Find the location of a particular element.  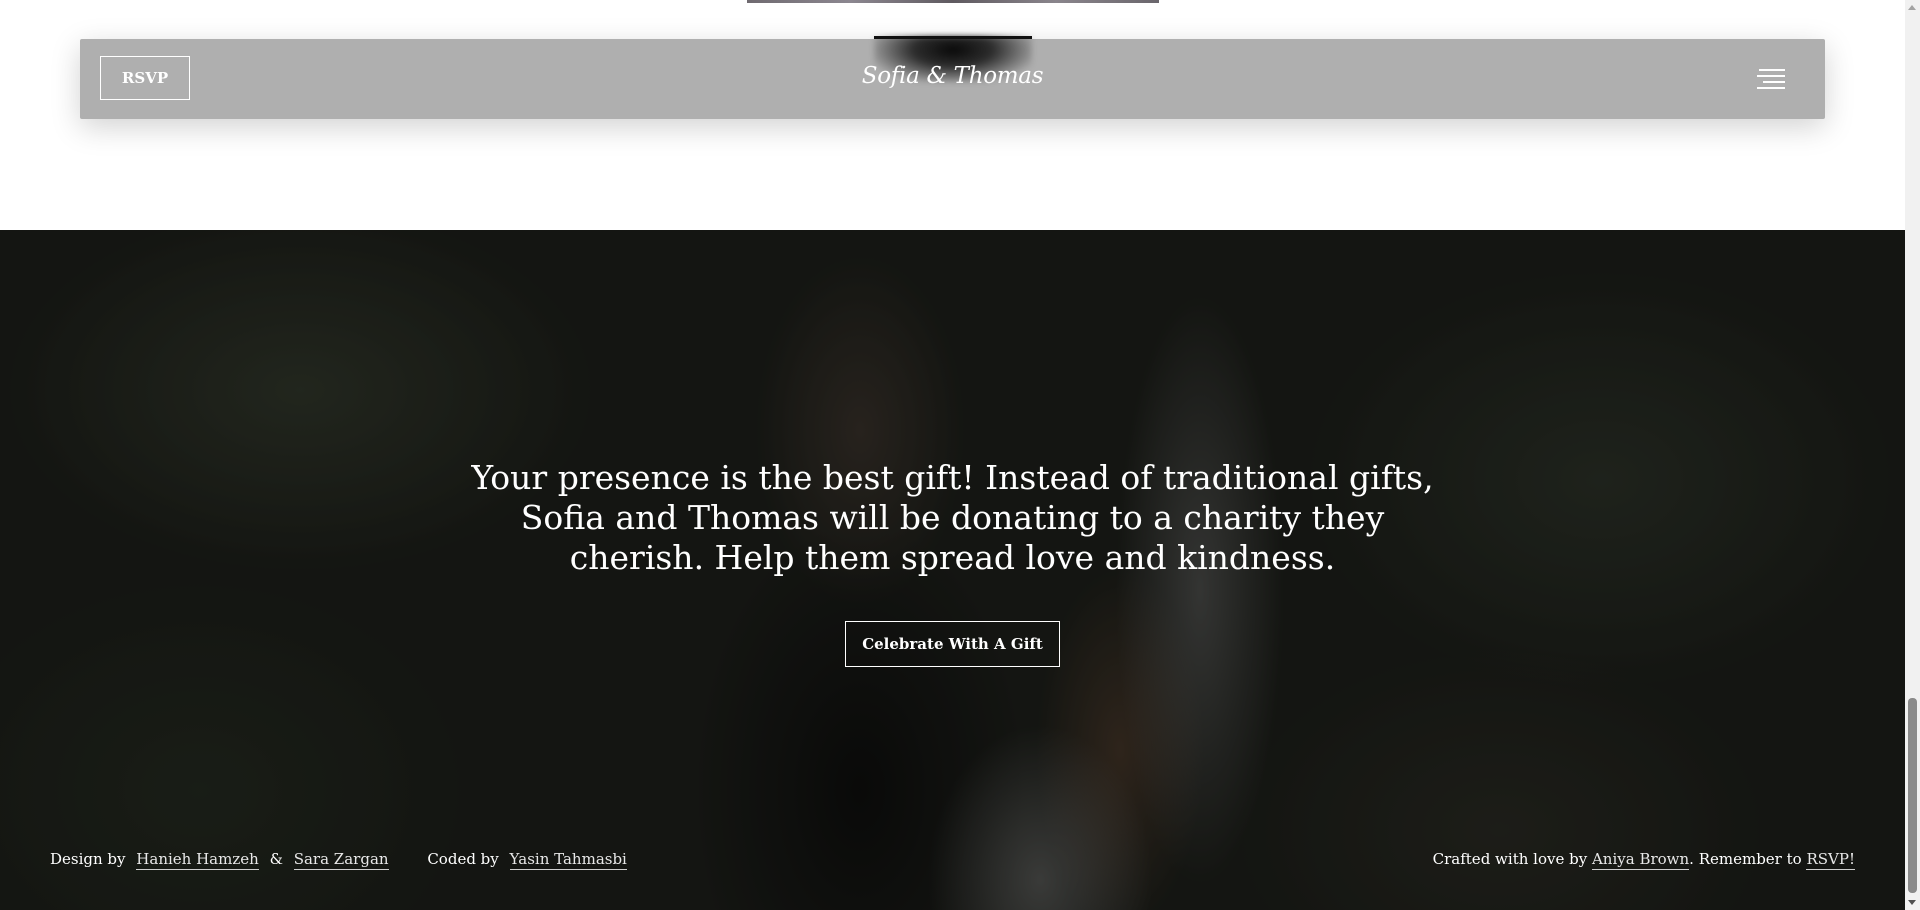

designer-link-hanieh: Hanieh Hamzeh is located at coordinates (197, 860).